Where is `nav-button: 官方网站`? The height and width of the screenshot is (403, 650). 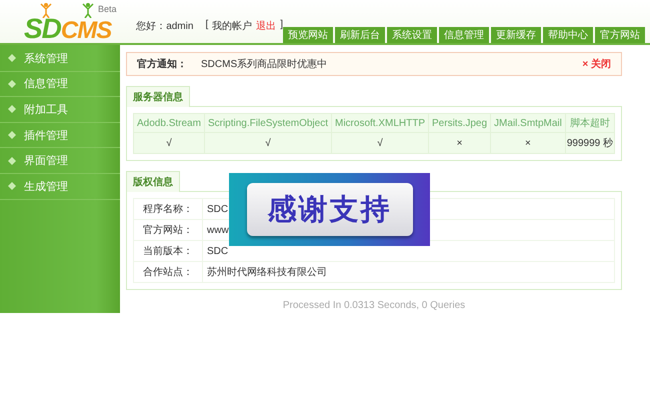 nav-button: 官方网站 is located at coordinates (620, 35).